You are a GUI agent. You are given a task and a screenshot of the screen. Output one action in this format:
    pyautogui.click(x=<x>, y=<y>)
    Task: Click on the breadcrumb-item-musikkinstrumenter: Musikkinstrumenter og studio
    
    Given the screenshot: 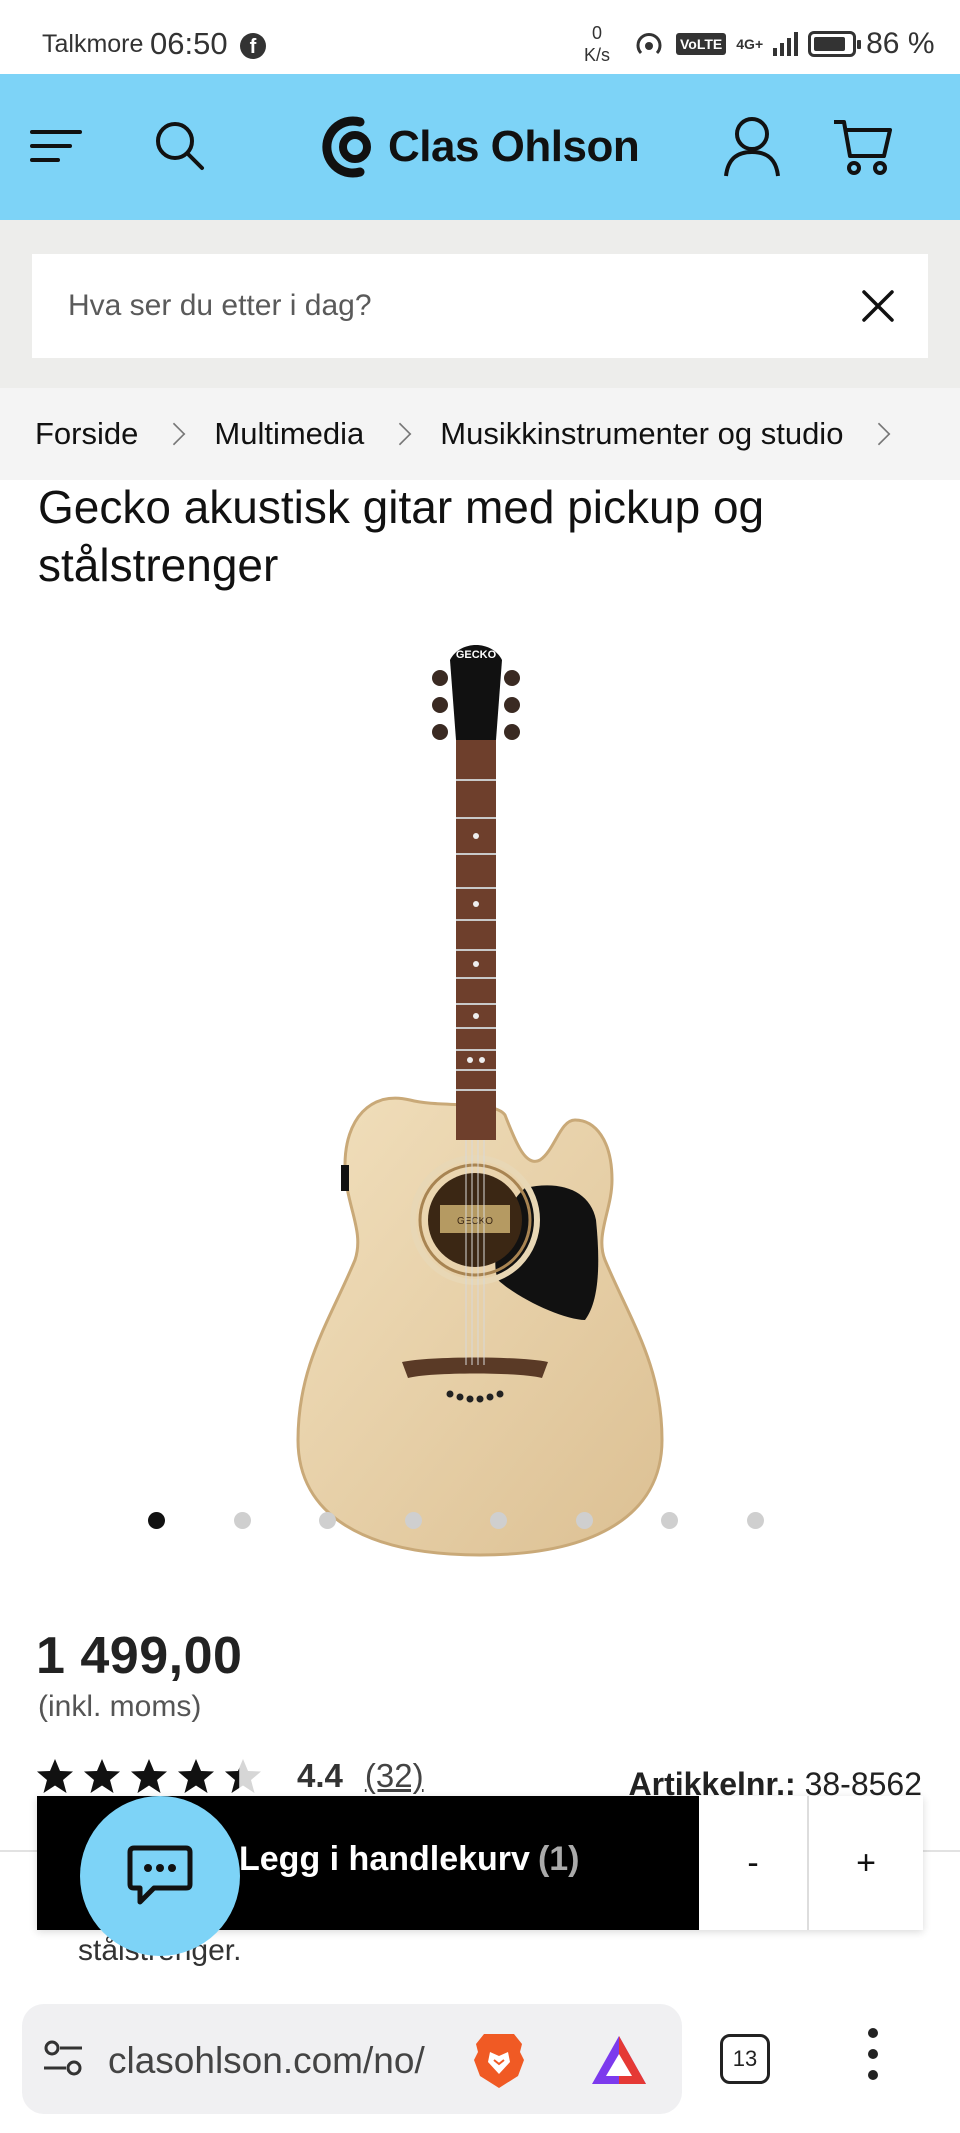 What is the action you would take?
    pyautogui.click(x=641, y=434)
    